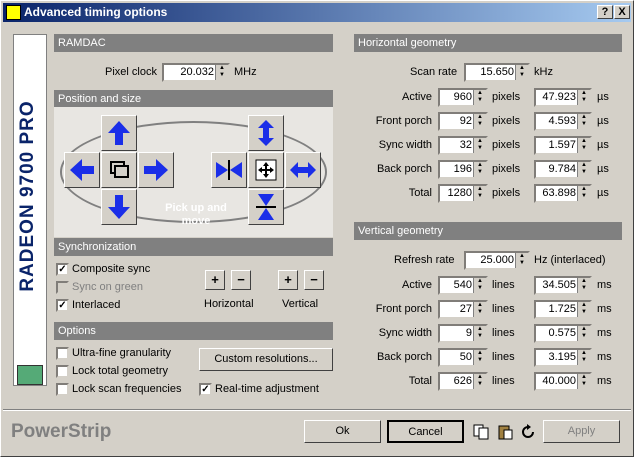  What do you see at coordinates (559, 285) in the screenshot?
I see `vertical-row-time-value: 34.505` at bounding box center [559, 285].